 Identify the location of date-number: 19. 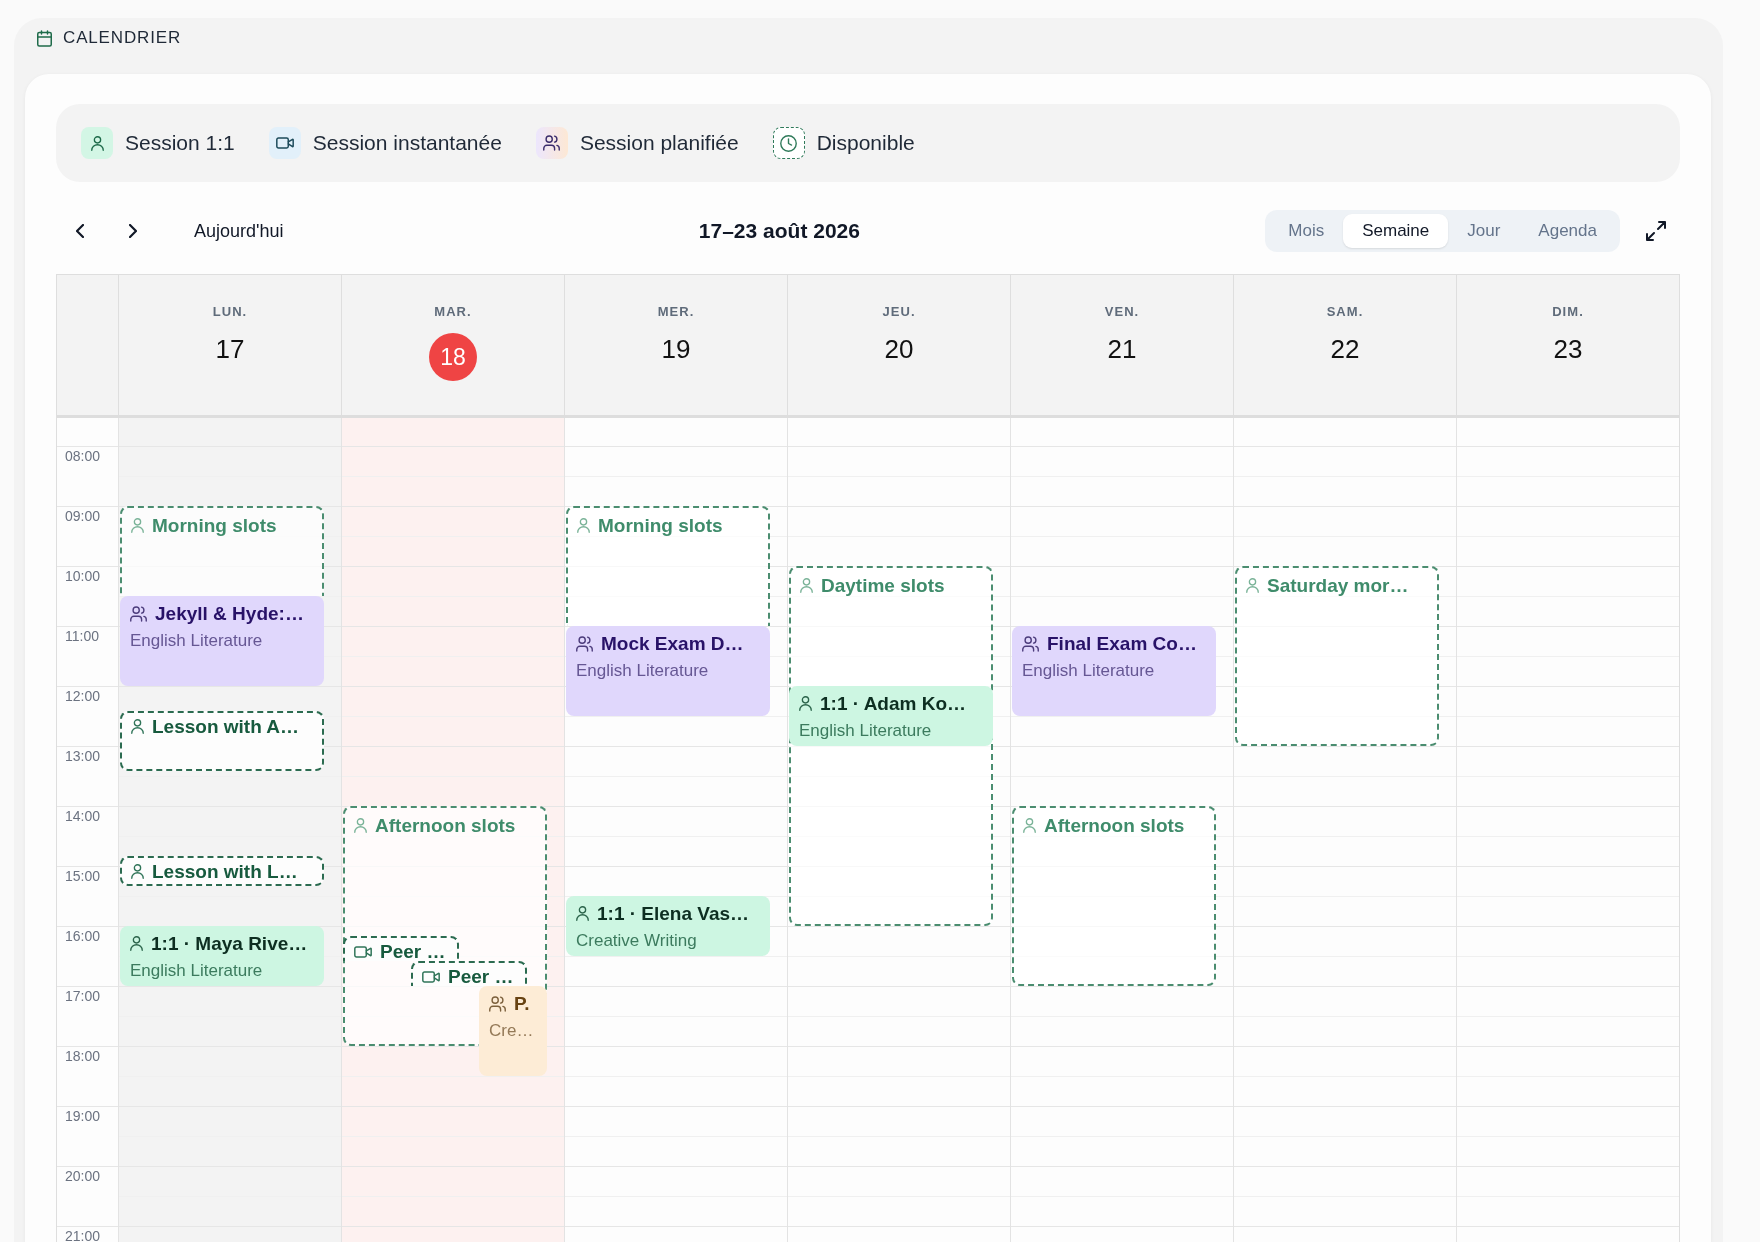
(676, 349).